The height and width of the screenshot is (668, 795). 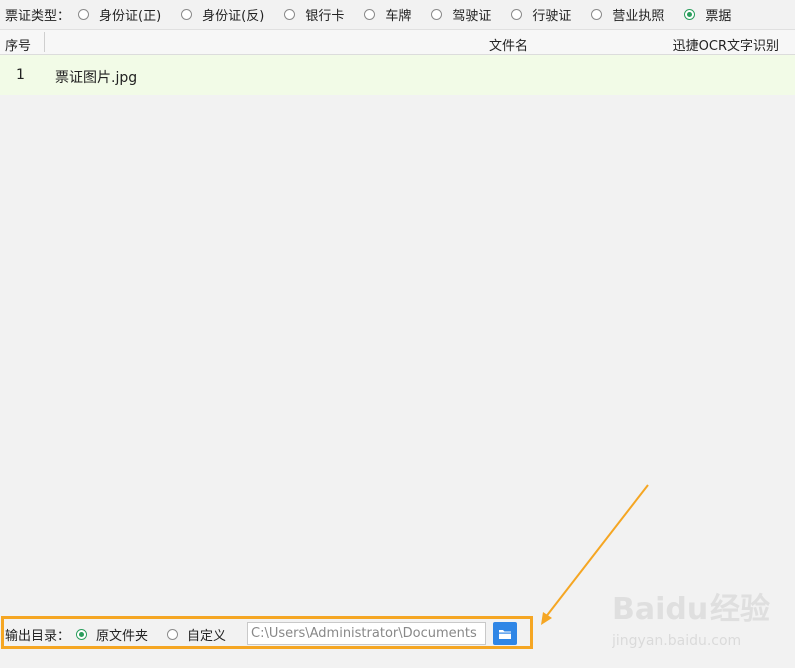 What do you see at coordinates (660, 609) in the screenshot?
I see `watermark-brand: Baidu` at bounding box center [660, 609].